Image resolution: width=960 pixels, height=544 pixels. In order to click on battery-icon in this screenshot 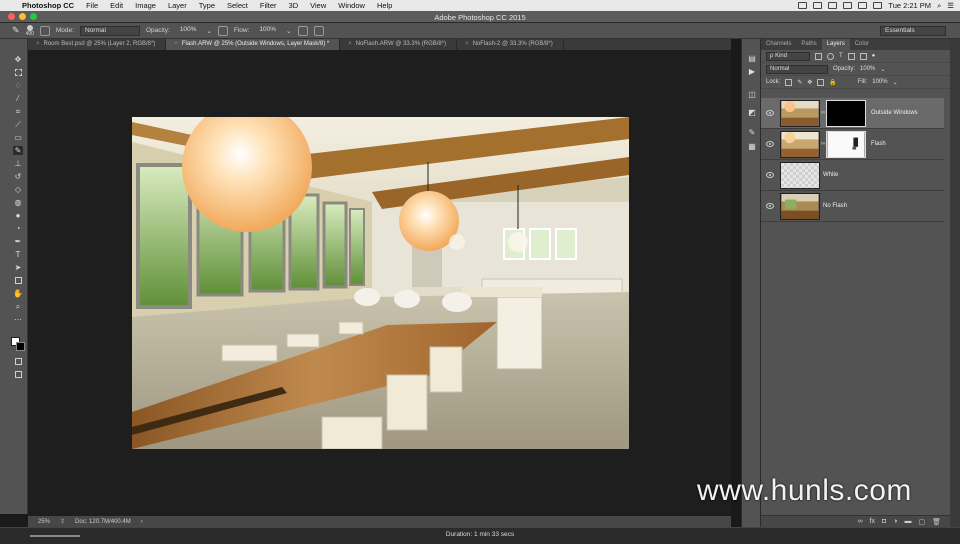, I will do `click(878, 5)`.